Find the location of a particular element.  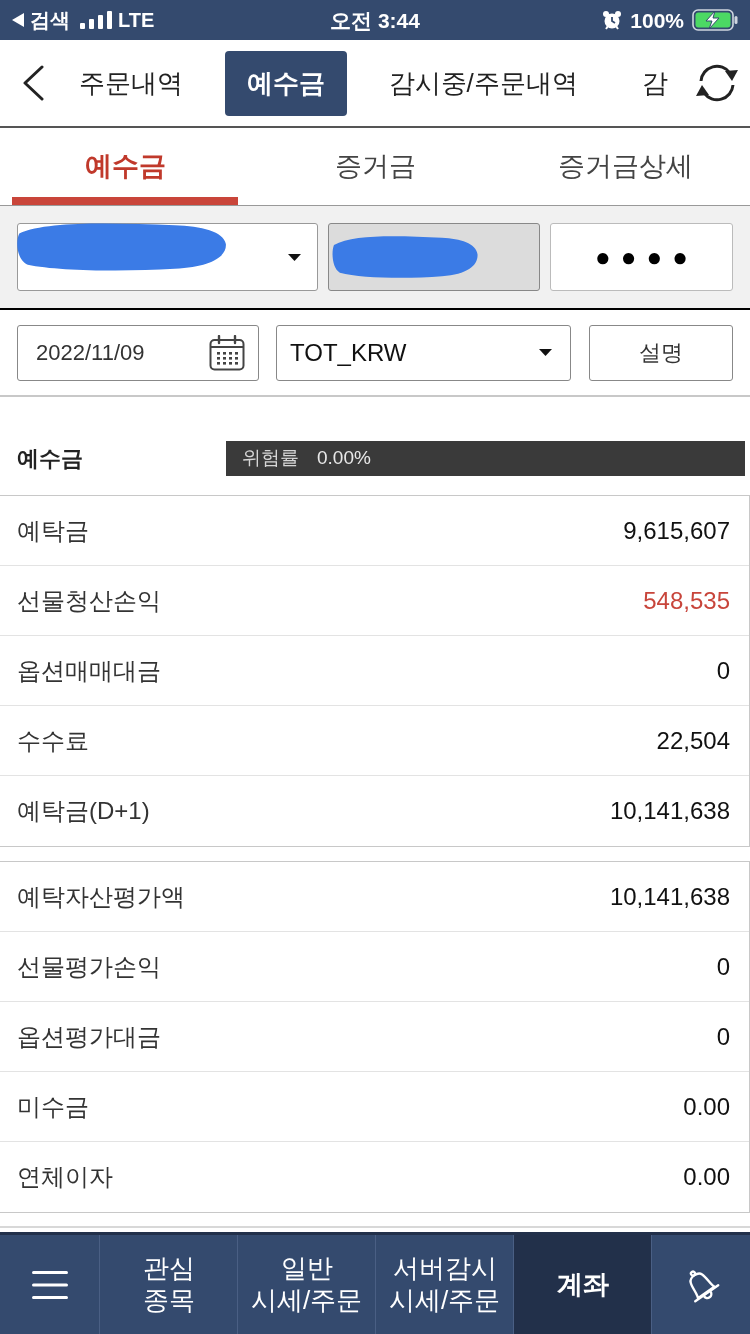

account-select is located at coordinates (167, 257).